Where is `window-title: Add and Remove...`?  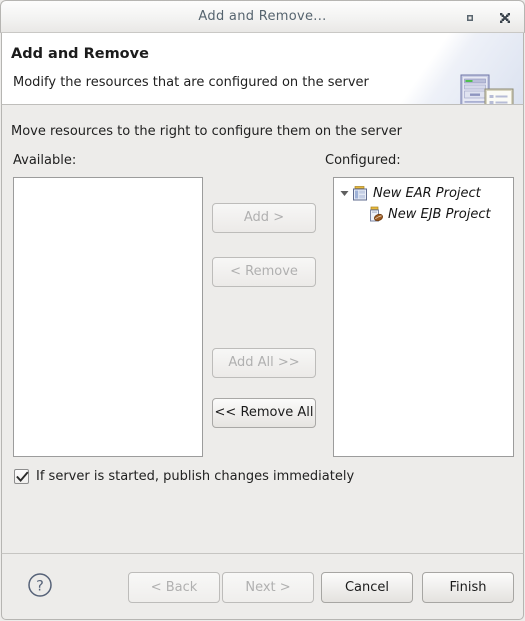
window-title: Add and Remove... is located at coordinates (262, 16).